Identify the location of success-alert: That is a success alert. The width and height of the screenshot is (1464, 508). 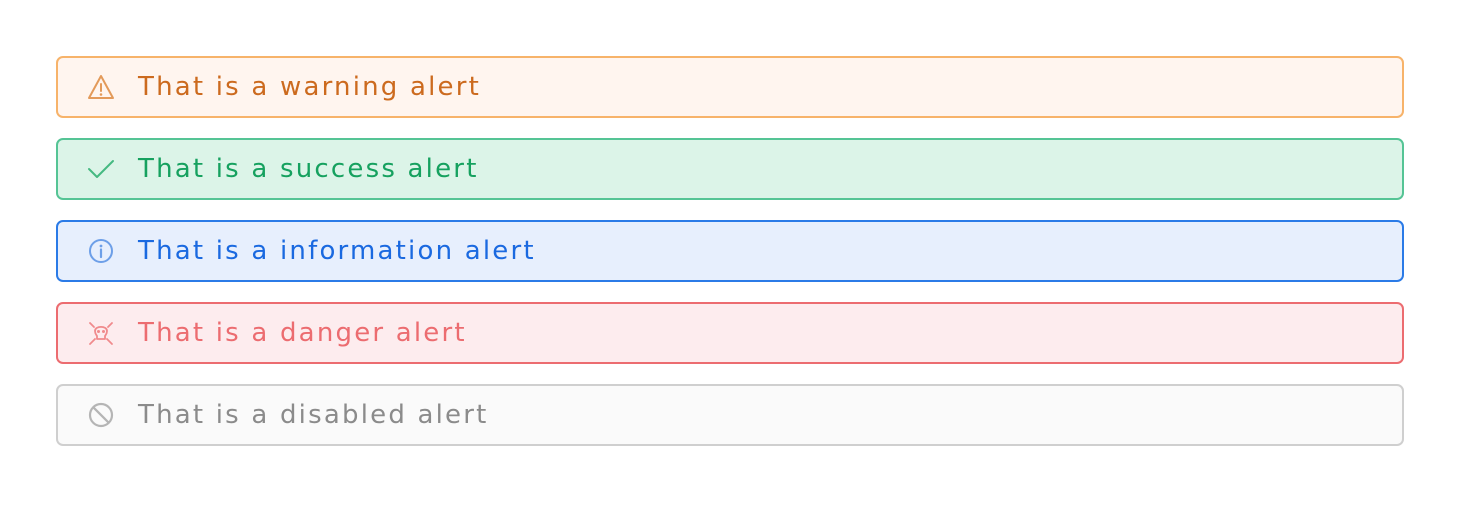
(730, 169).